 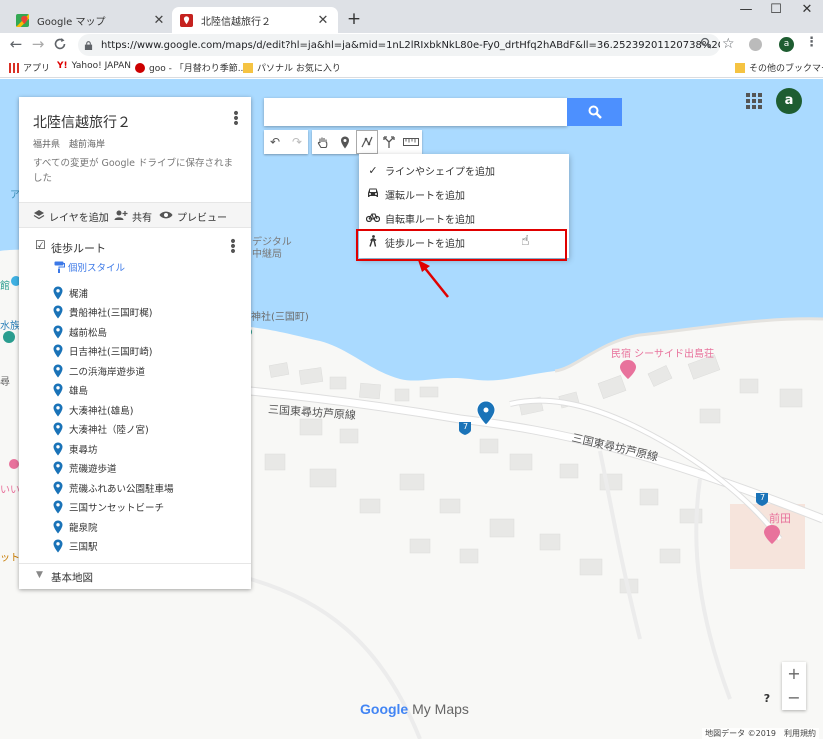 I want to click on expand-arrow-icon: ▼, so click(x=39, y=575).